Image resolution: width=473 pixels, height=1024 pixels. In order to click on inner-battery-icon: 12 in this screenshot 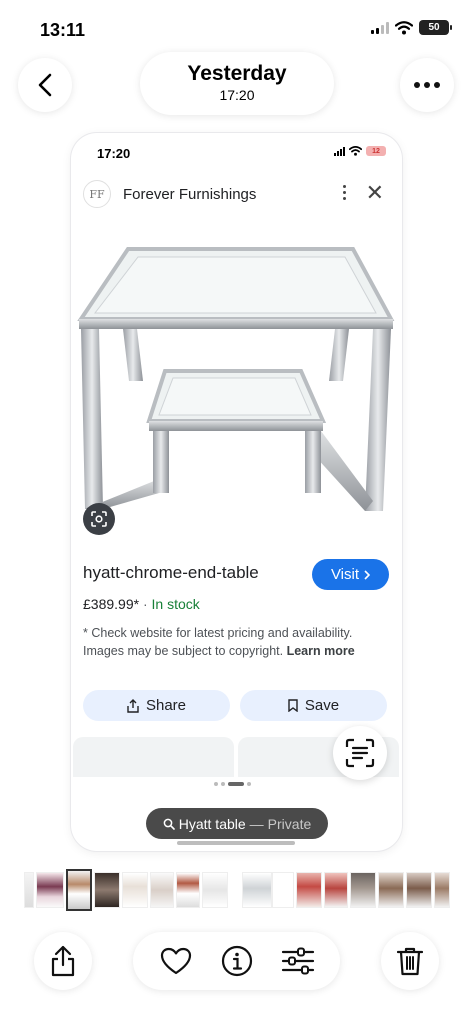, I will do `click(376, 151)`.